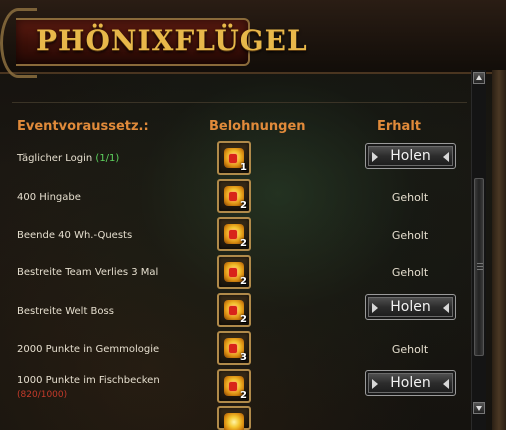 This screenshot has width=506, height=430. I want to click on arrow-down-icon, so click(479, 408).